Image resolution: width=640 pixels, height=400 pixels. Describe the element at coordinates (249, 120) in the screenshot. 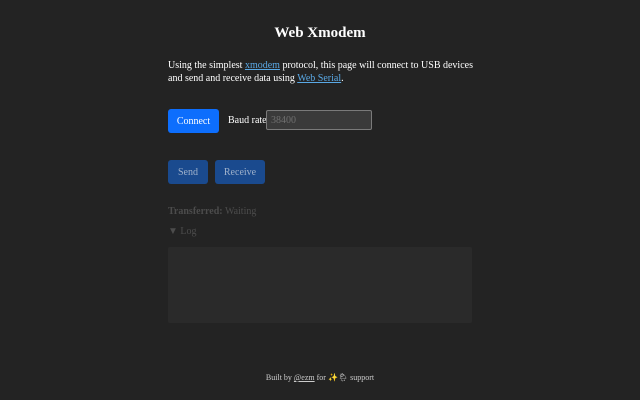

I see `baud-rate-label: Baud rate:` at that location.